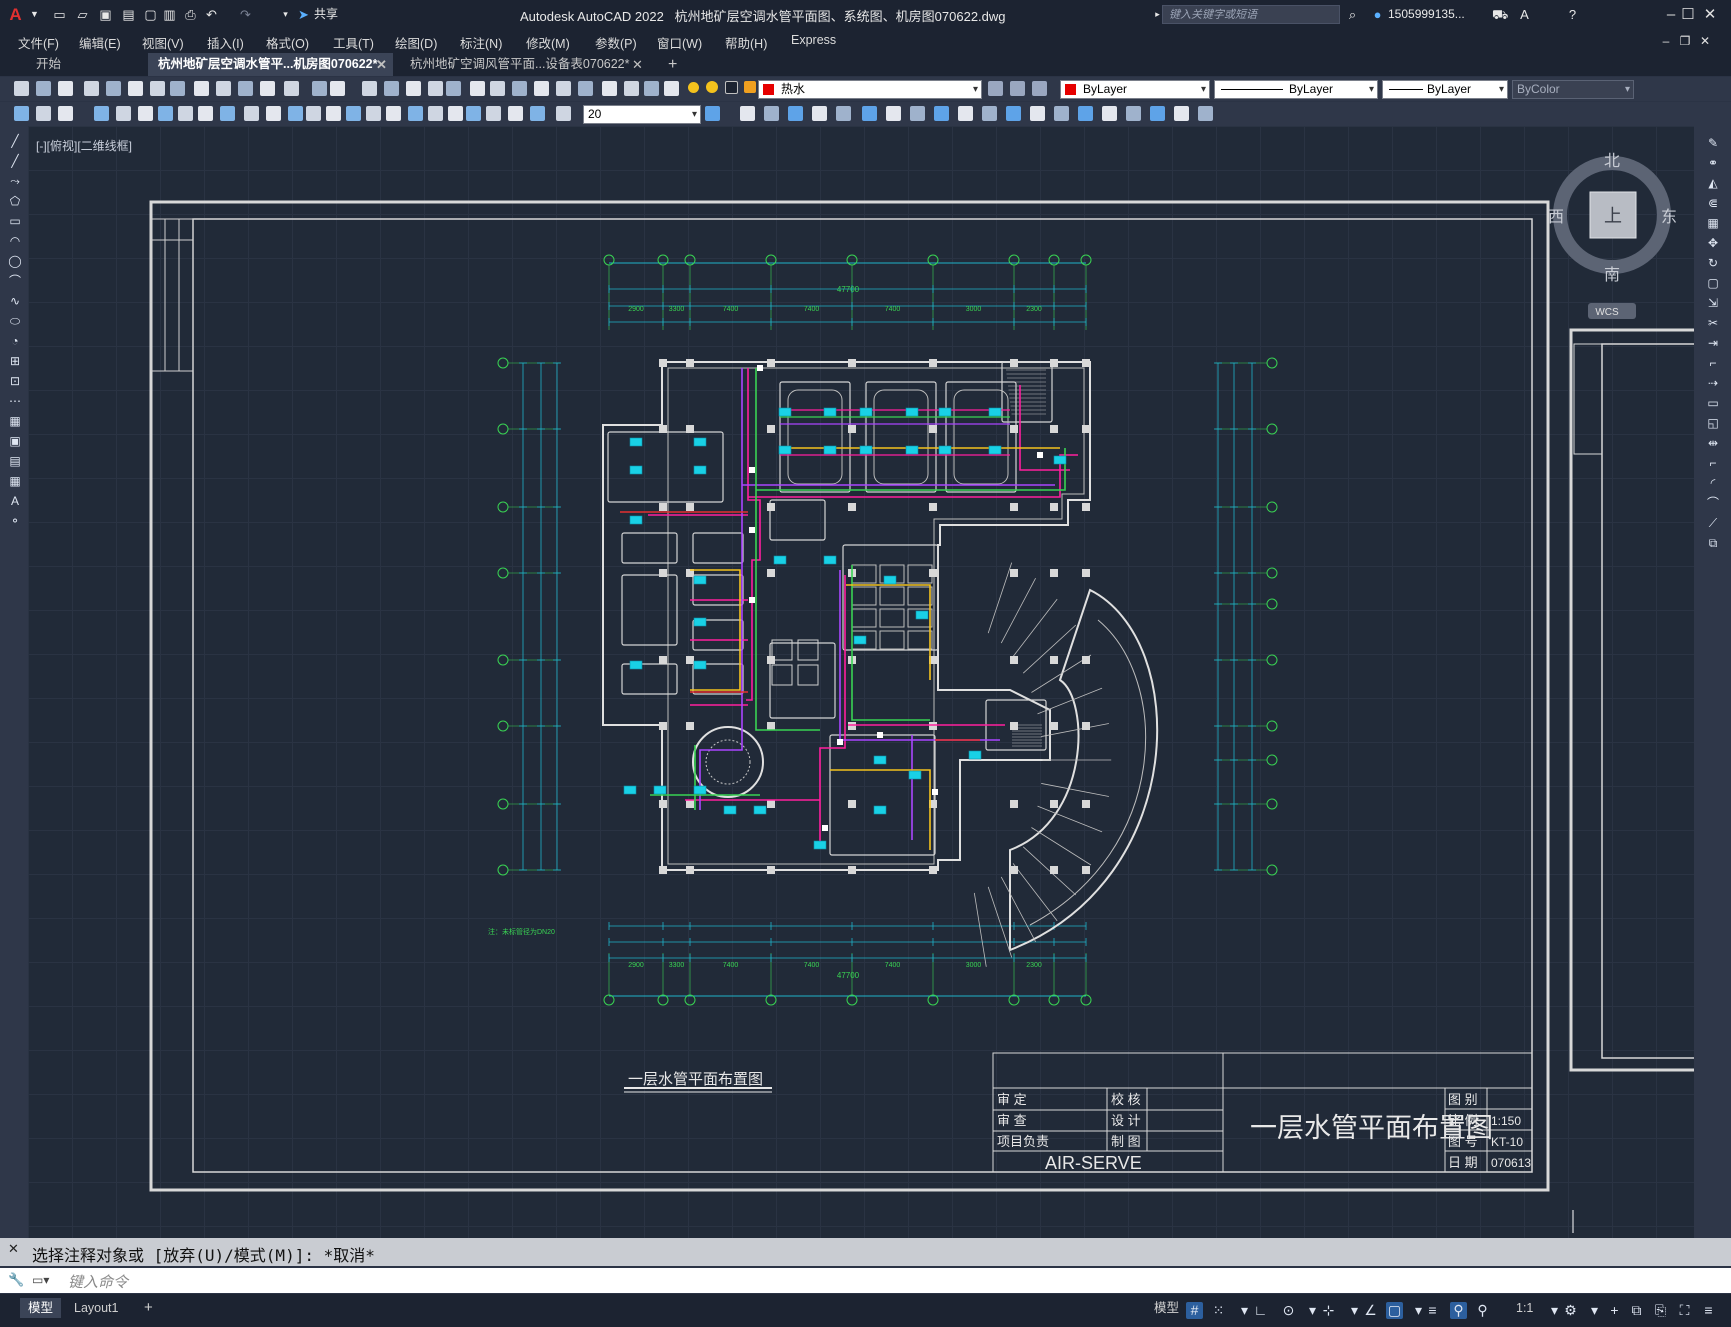 This screenshot has height=1327, width=1731. Describe the element at coordinates (96, 1308) in the screenshot. I see `tab-layout1: Layout1` at that location.